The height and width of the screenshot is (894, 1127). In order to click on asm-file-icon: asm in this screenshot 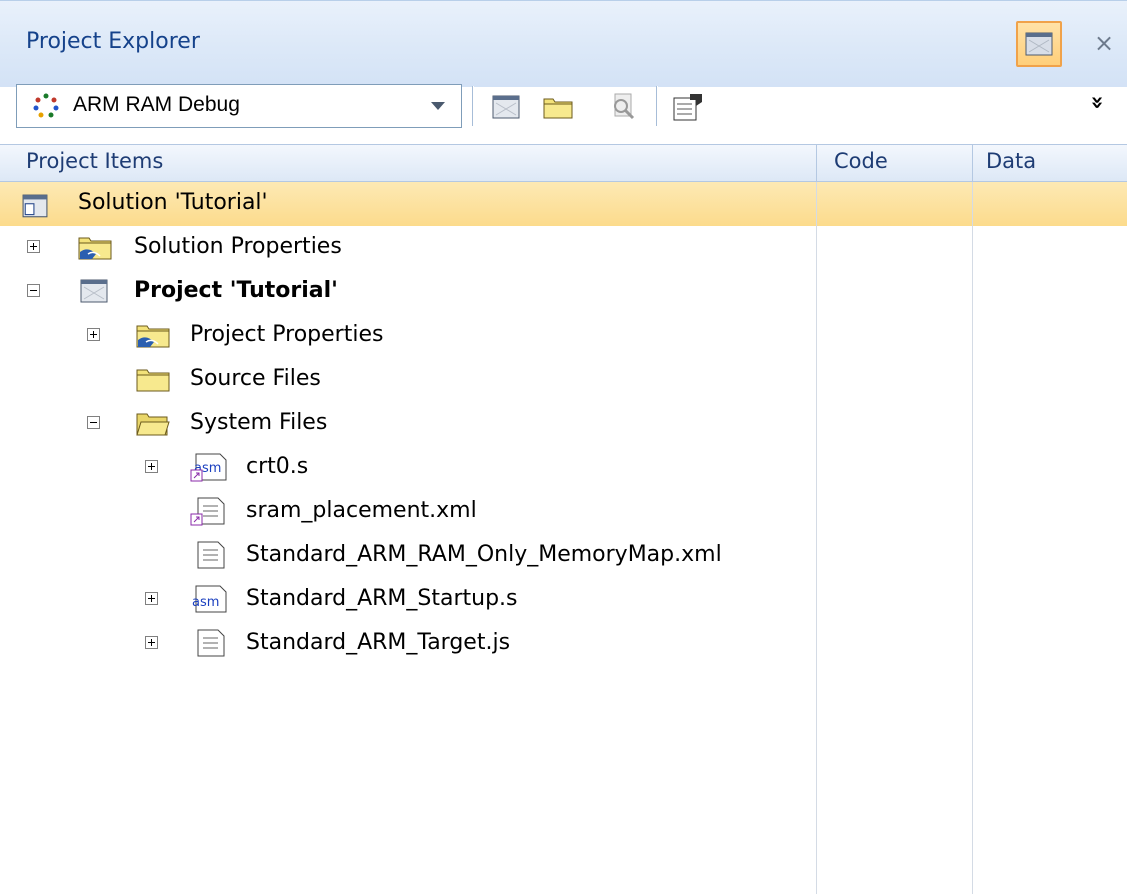, I will do `click(209, 599)`.